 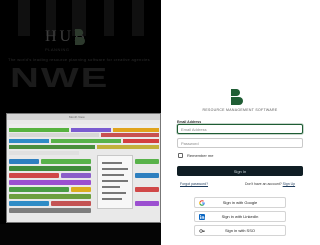 I want to click on remember-me: Remember me, so click(x=195, y=155).